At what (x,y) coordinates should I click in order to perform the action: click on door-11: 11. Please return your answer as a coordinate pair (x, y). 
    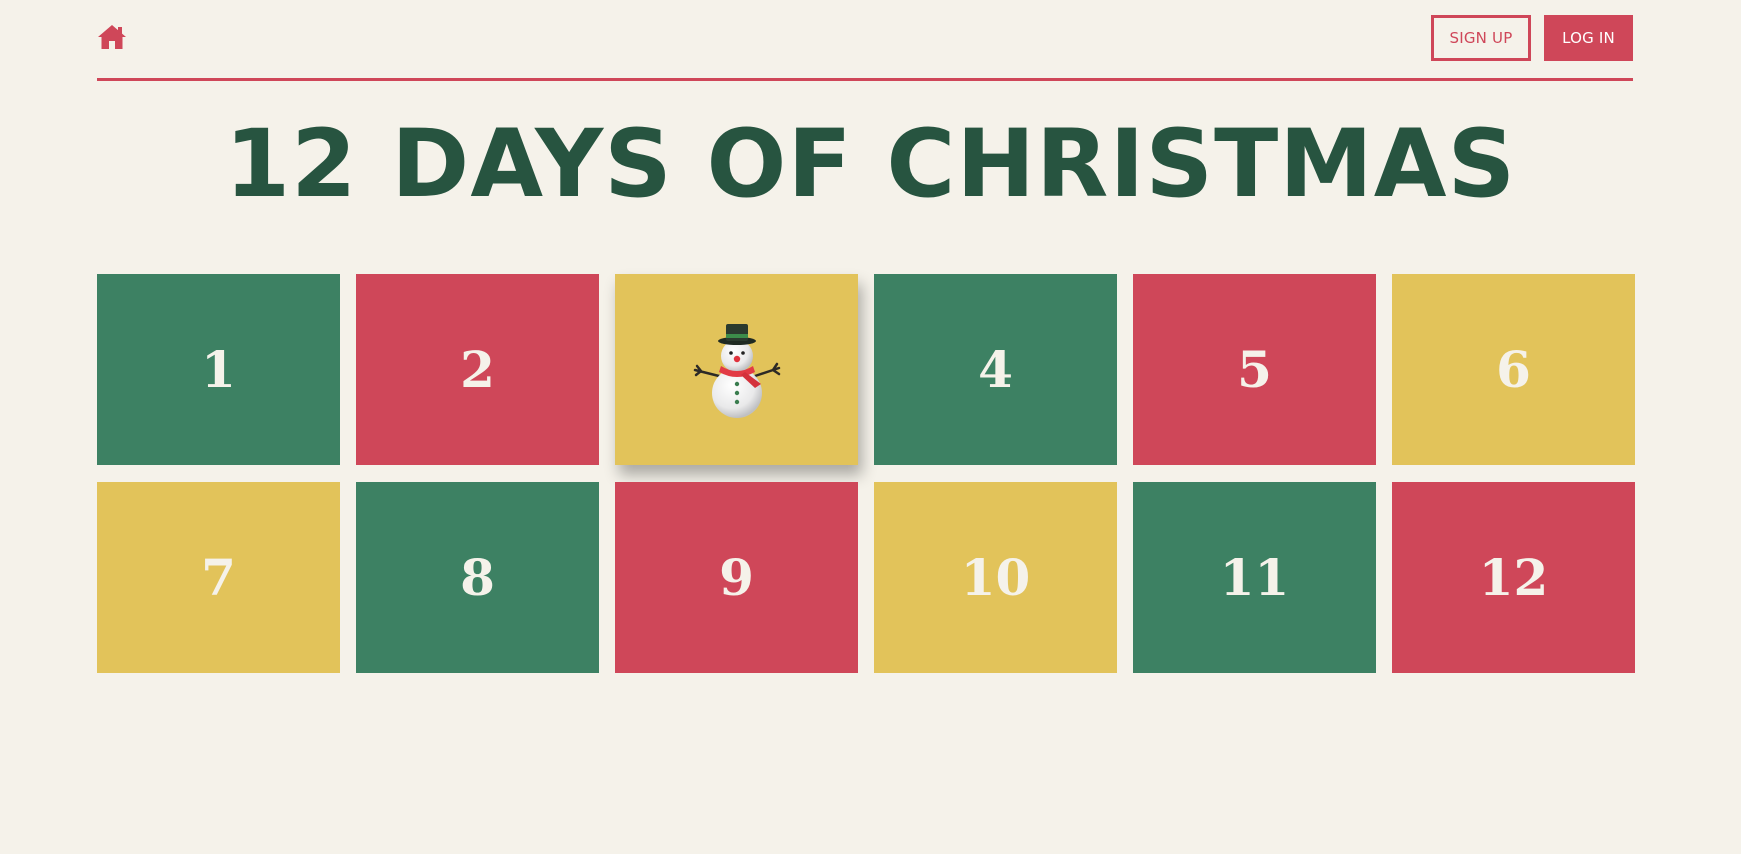
    Looking at the image, I should click on (1254, 577).